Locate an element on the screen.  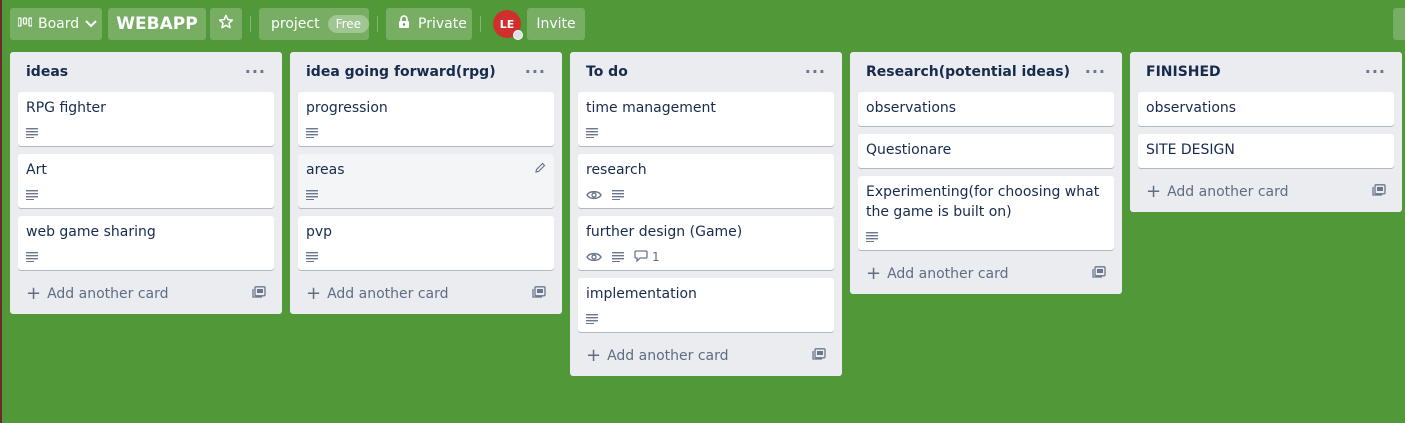
card: research is located at coordinates (706, 181).